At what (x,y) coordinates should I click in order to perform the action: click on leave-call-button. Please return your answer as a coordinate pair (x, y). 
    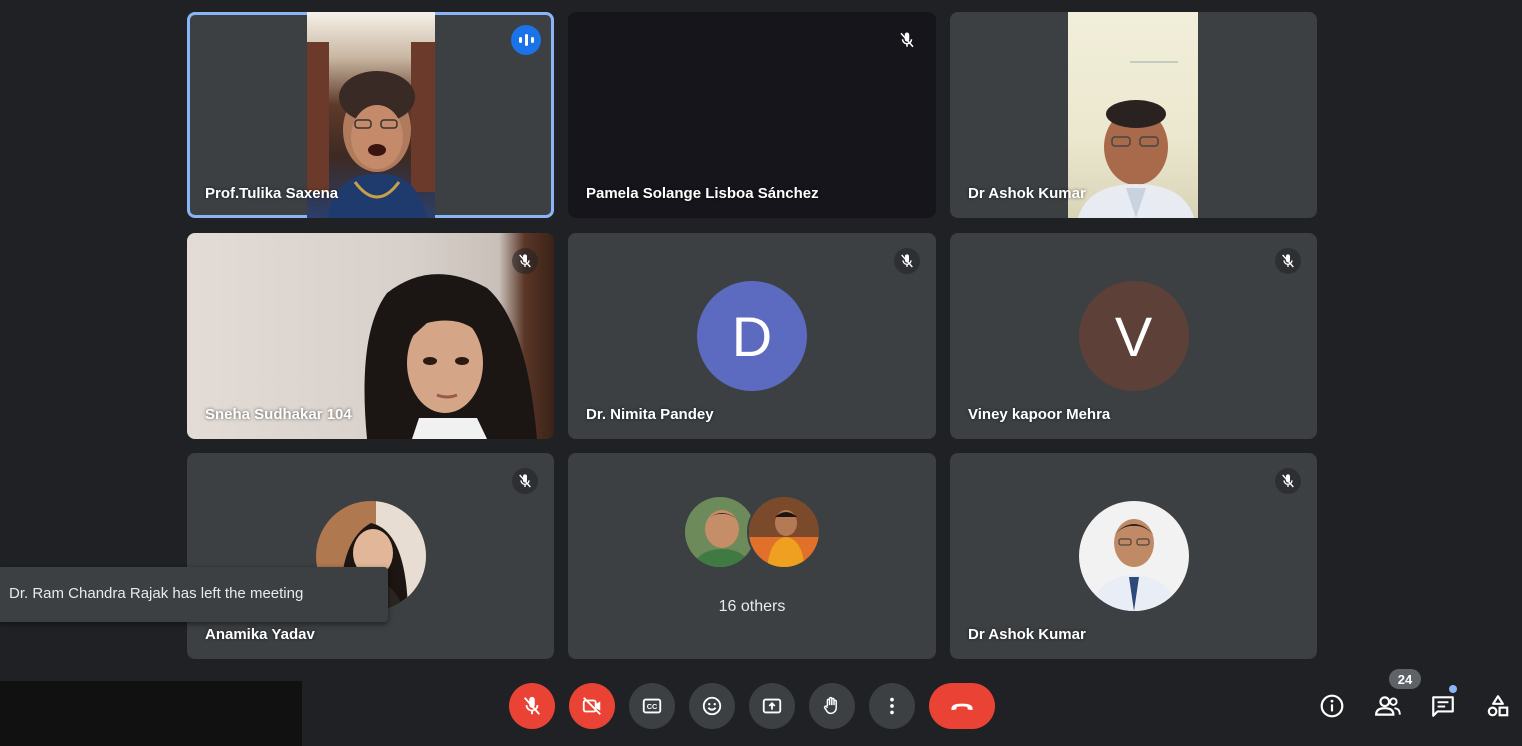
    Looking at the image, I should click on (962, 706).